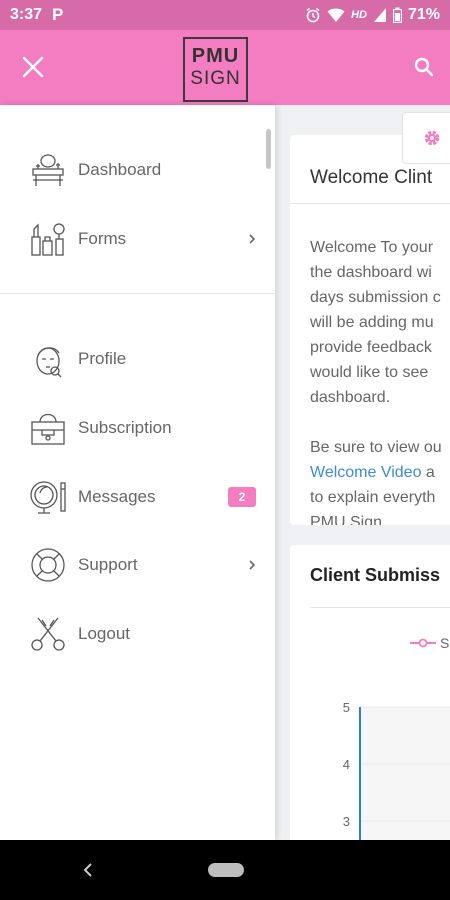  I want to click on welcome-line: a, so click(428, 472).